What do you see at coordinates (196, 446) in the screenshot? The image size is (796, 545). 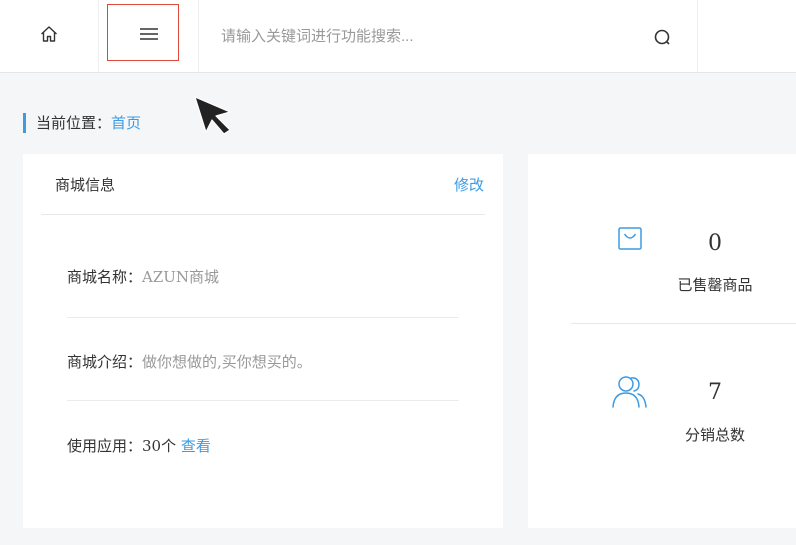 I see `view-apps-link: 查看` at bounding box center [196, 446].